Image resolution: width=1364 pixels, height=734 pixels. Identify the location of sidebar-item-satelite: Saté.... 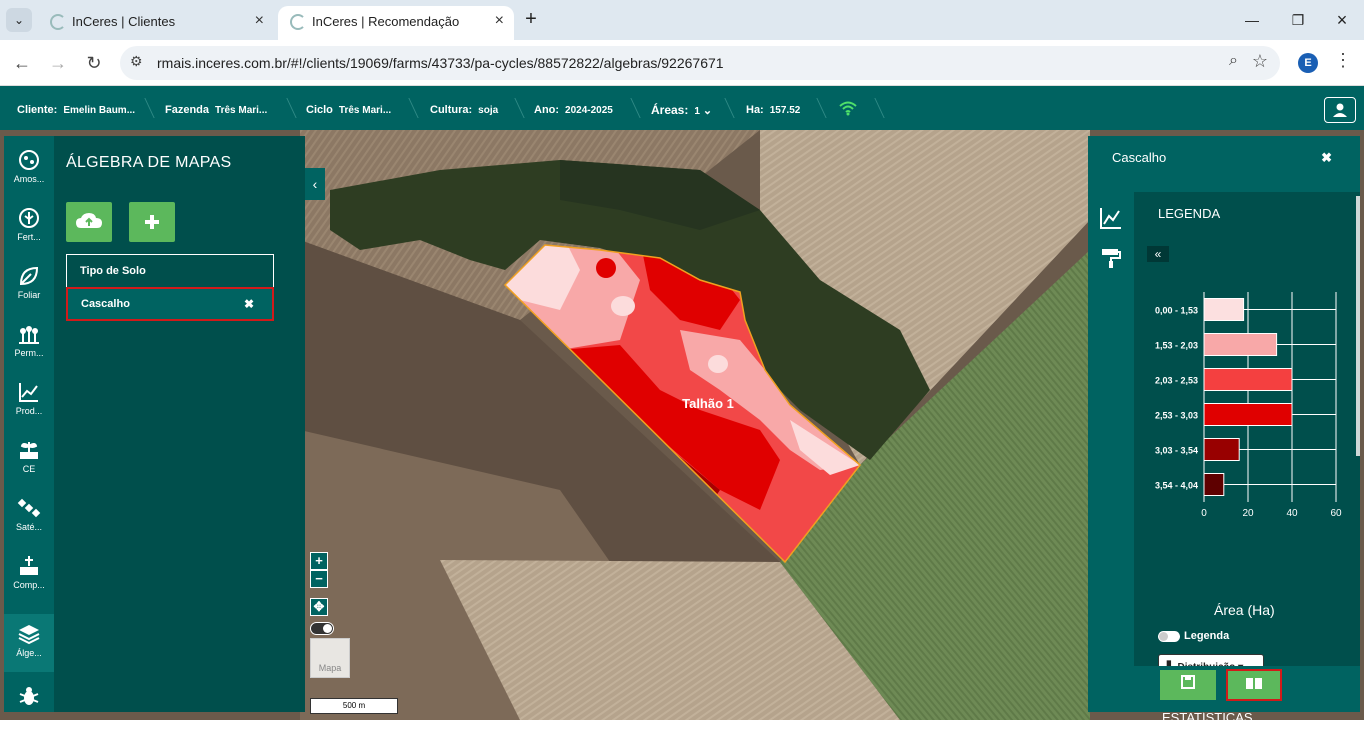
(29, 517).